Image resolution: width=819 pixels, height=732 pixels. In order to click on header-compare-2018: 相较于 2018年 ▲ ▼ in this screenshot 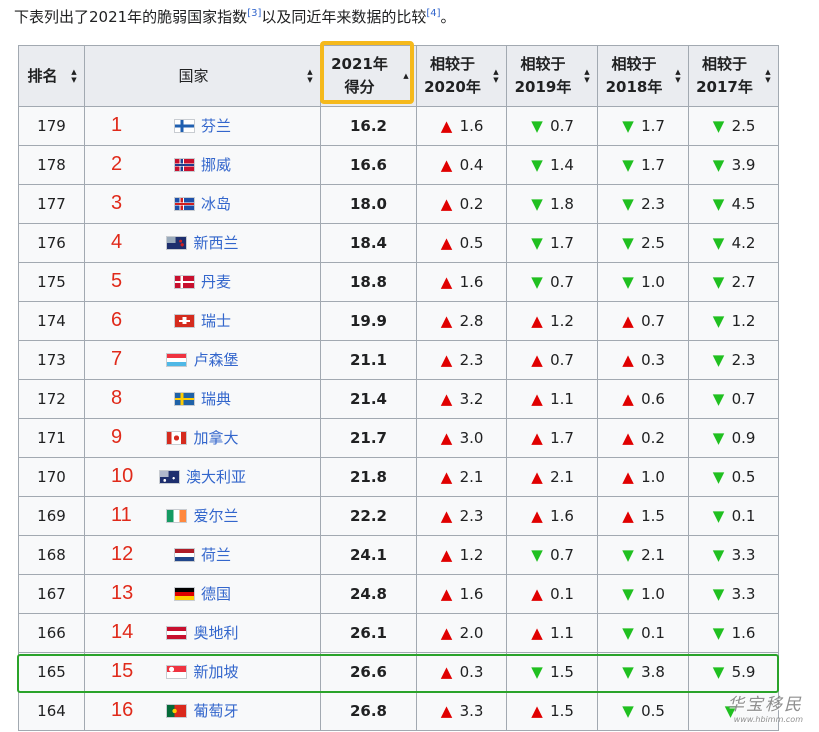, I will do `click(643, 76)`.